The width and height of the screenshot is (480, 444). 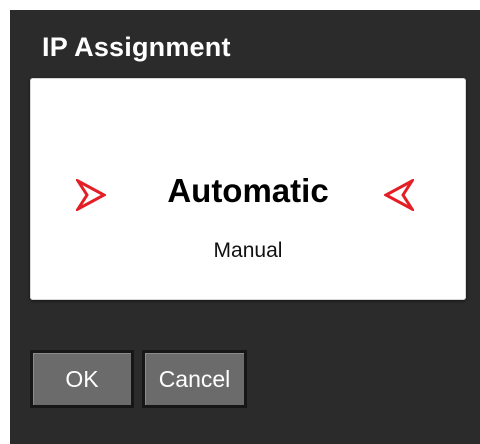 I want to click on dialog-title: IP Assignment, so click(x=136, y=47).